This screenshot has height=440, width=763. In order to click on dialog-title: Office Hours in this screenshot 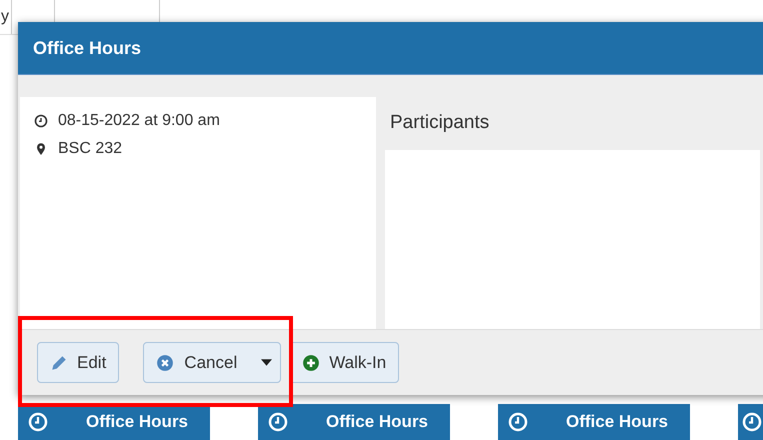, I will do `click(87, 48)`.